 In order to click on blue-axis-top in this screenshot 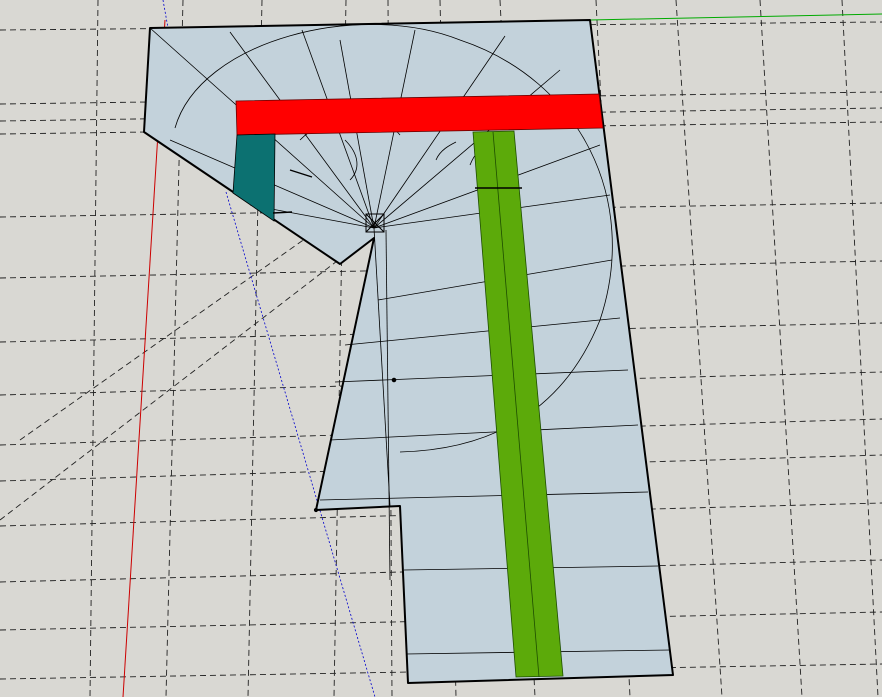, I will do `click(165, 14)`.